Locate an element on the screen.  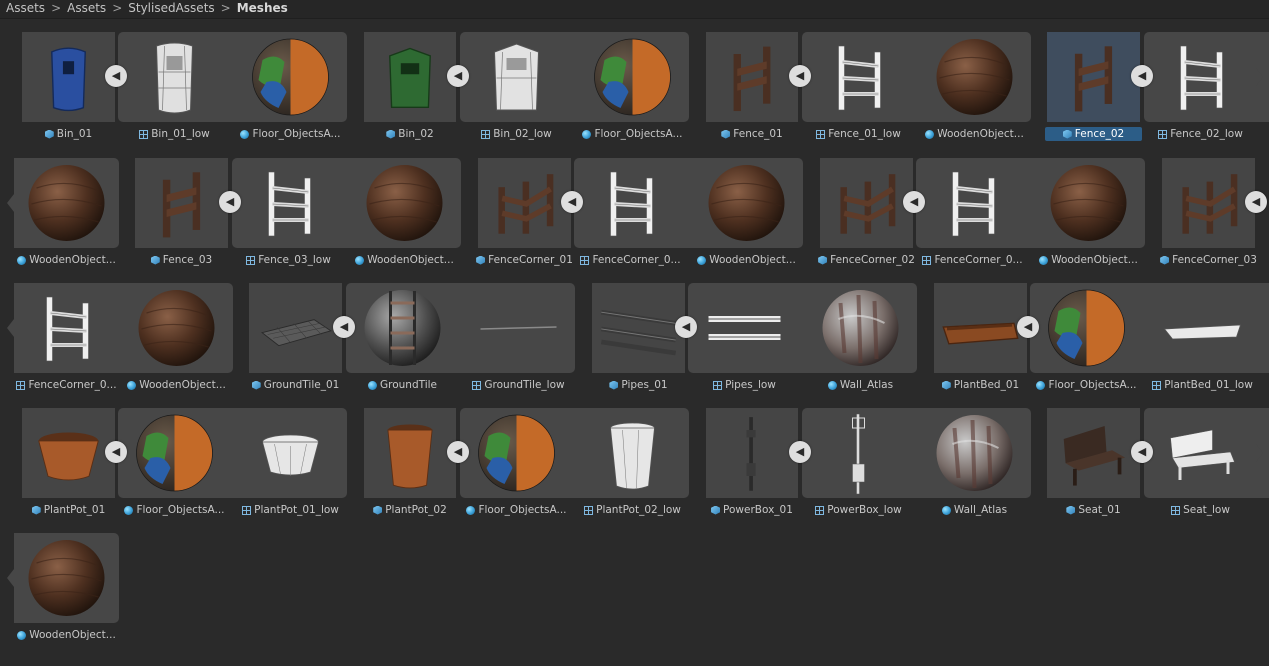
asset-label: Bin_01 is located at coordinates (68, 134).